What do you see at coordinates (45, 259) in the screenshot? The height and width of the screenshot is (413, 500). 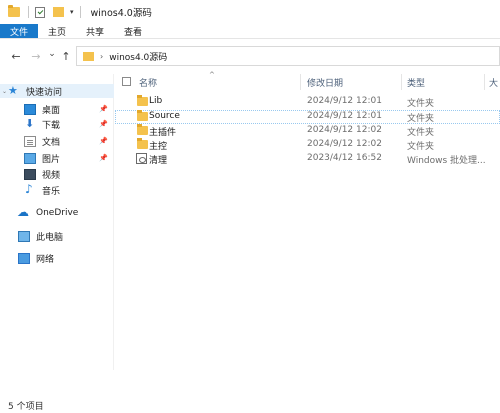 I see `sidebar-item-label: 网络` at bounding box center [45, 259].